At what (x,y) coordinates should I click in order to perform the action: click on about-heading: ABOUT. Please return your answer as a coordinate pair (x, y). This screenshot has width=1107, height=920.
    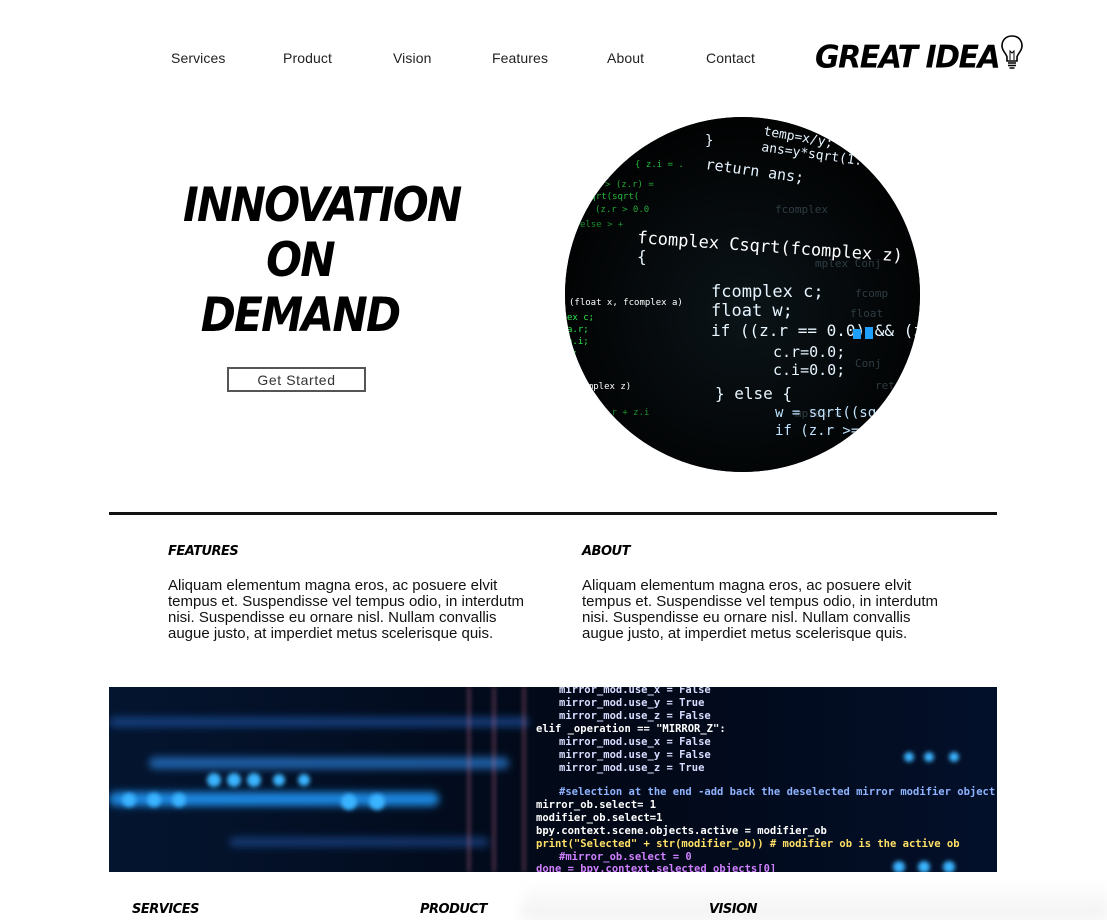
    Looking at the image, I should click on (606, 551).